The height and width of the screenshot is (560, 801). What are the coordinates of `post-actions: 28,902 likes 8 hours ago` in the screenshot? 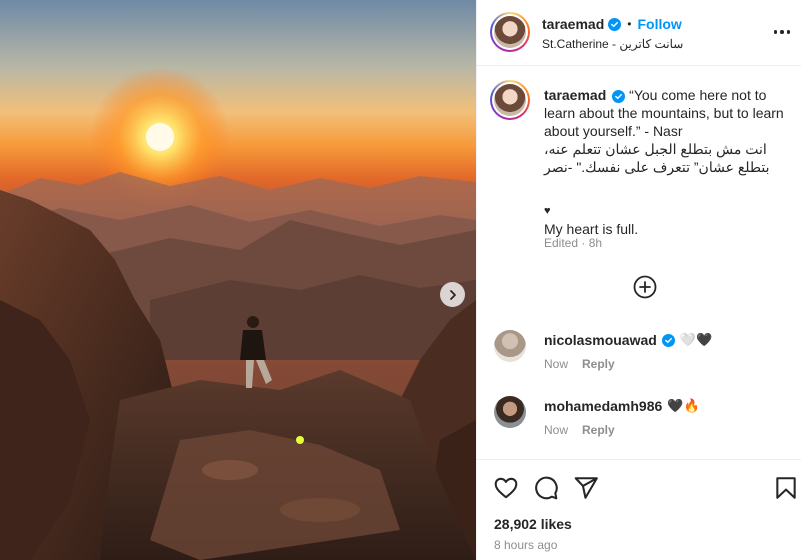 It's located at (639, 509).